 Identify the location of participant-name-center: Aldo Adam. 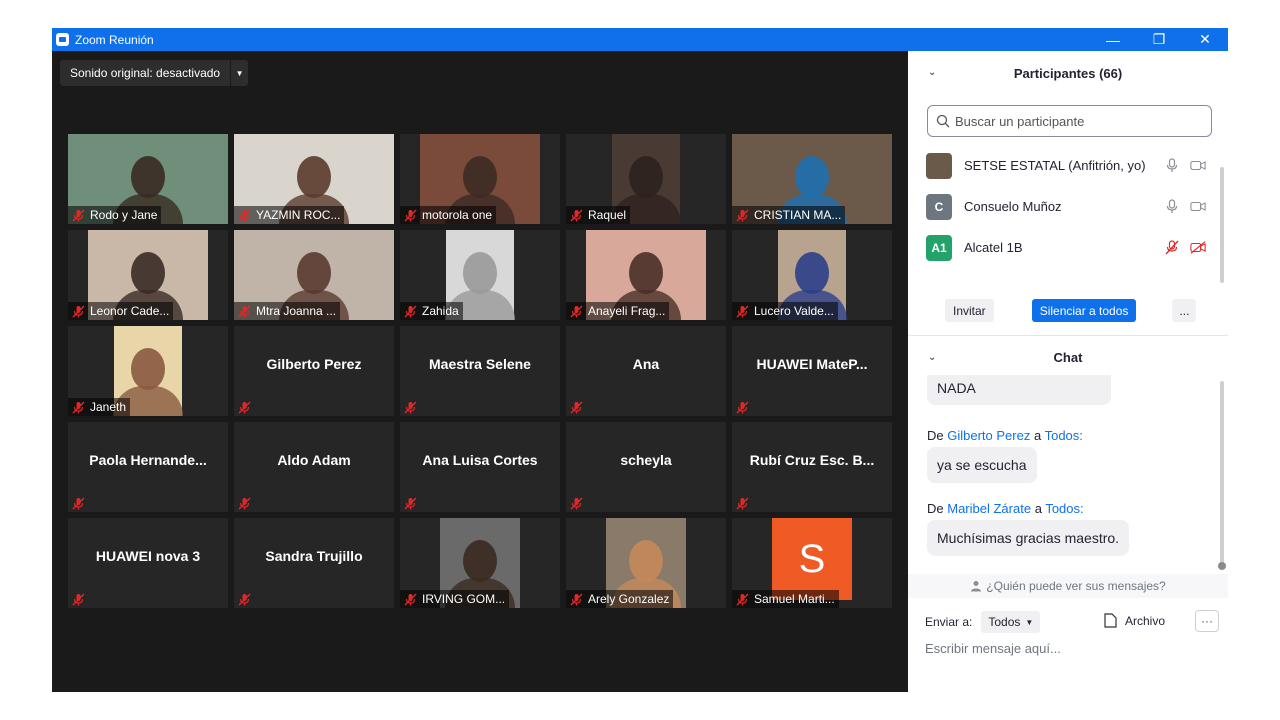
(314, 460).